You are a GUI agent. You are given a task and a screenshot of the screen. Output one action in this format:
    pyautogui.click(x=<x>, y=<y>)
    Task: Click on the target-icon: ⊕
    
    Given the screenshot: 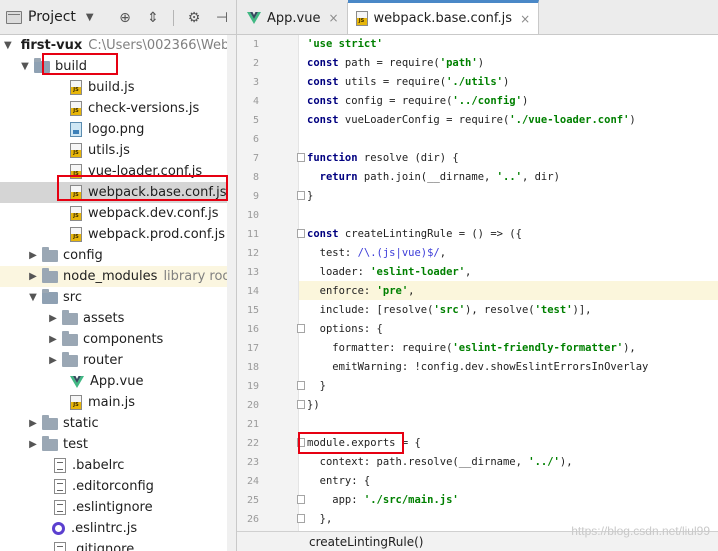 What is the action you would take?
    pyautogui.click(x=125, y=18)
    